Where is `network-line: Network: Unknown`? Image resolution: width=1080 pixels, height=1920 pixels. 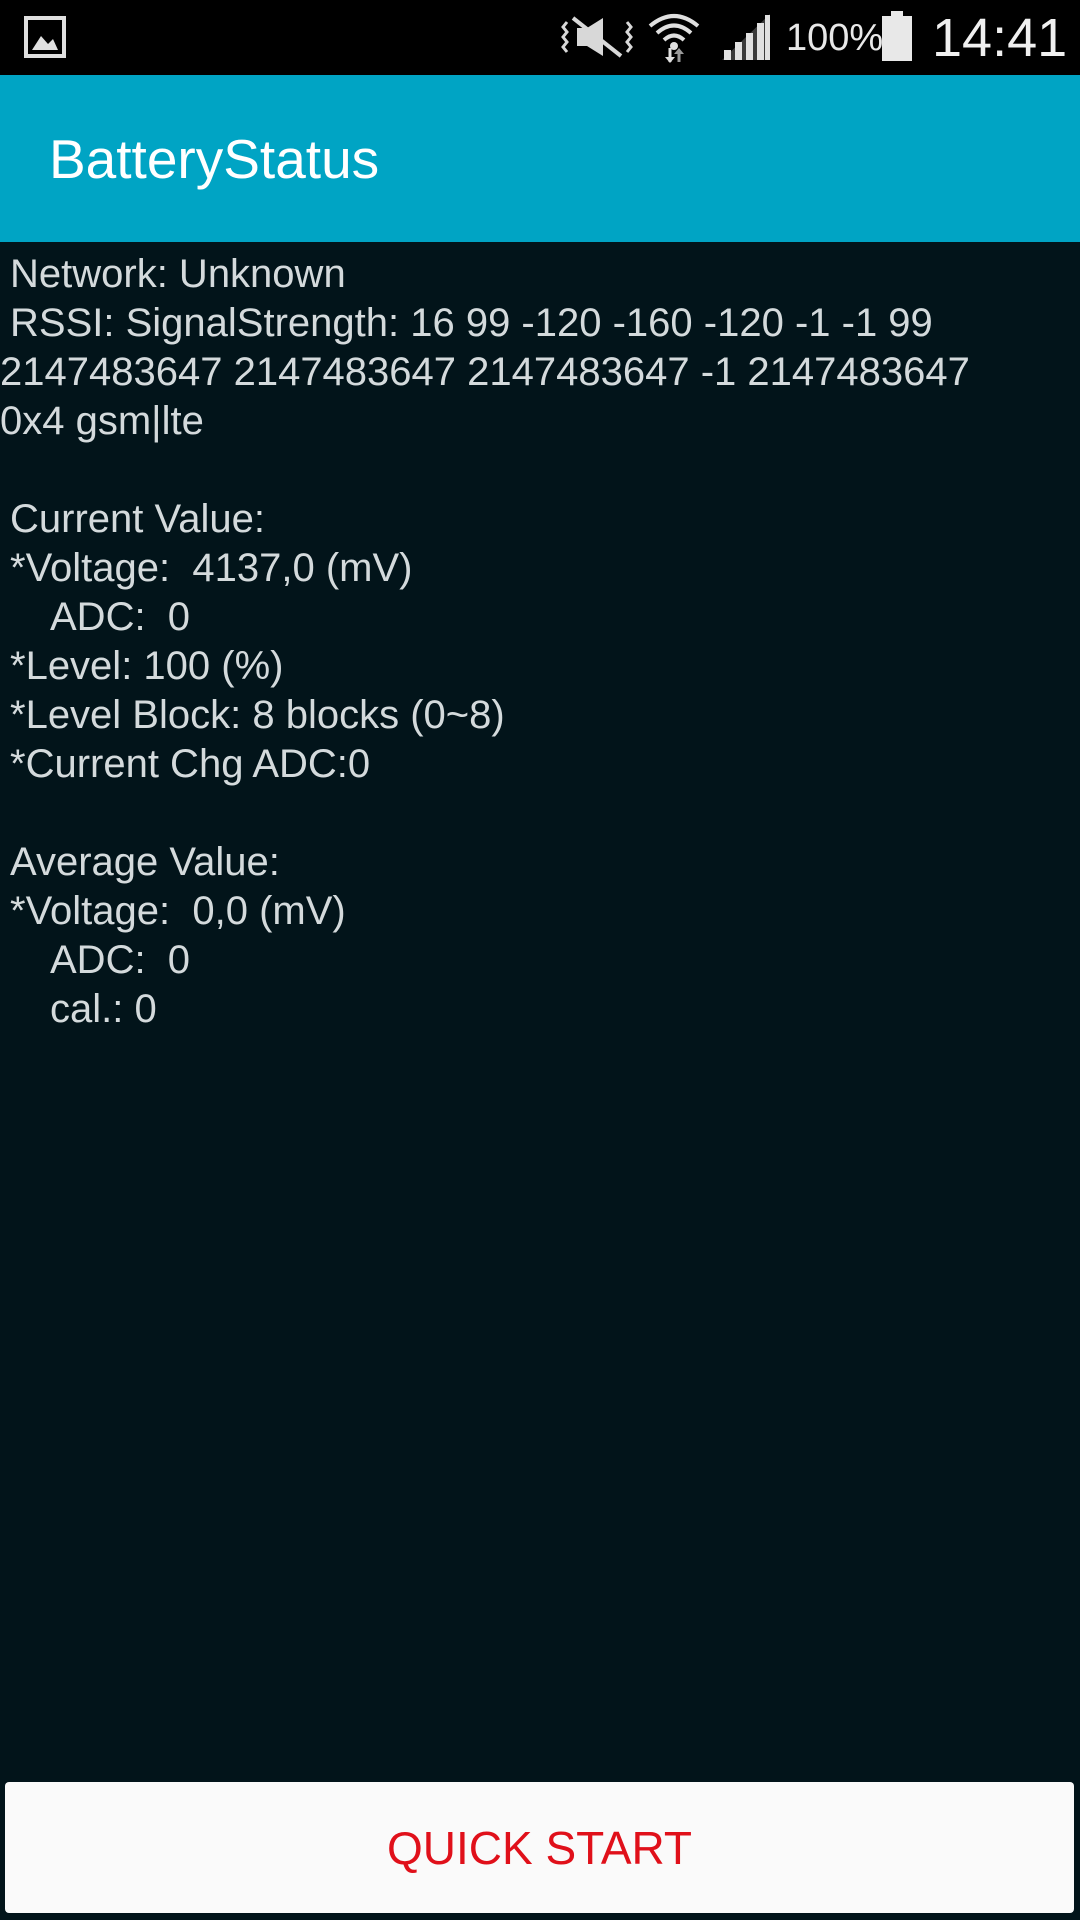
network-line: Network: Unknown is located at coordinates (178, 274).